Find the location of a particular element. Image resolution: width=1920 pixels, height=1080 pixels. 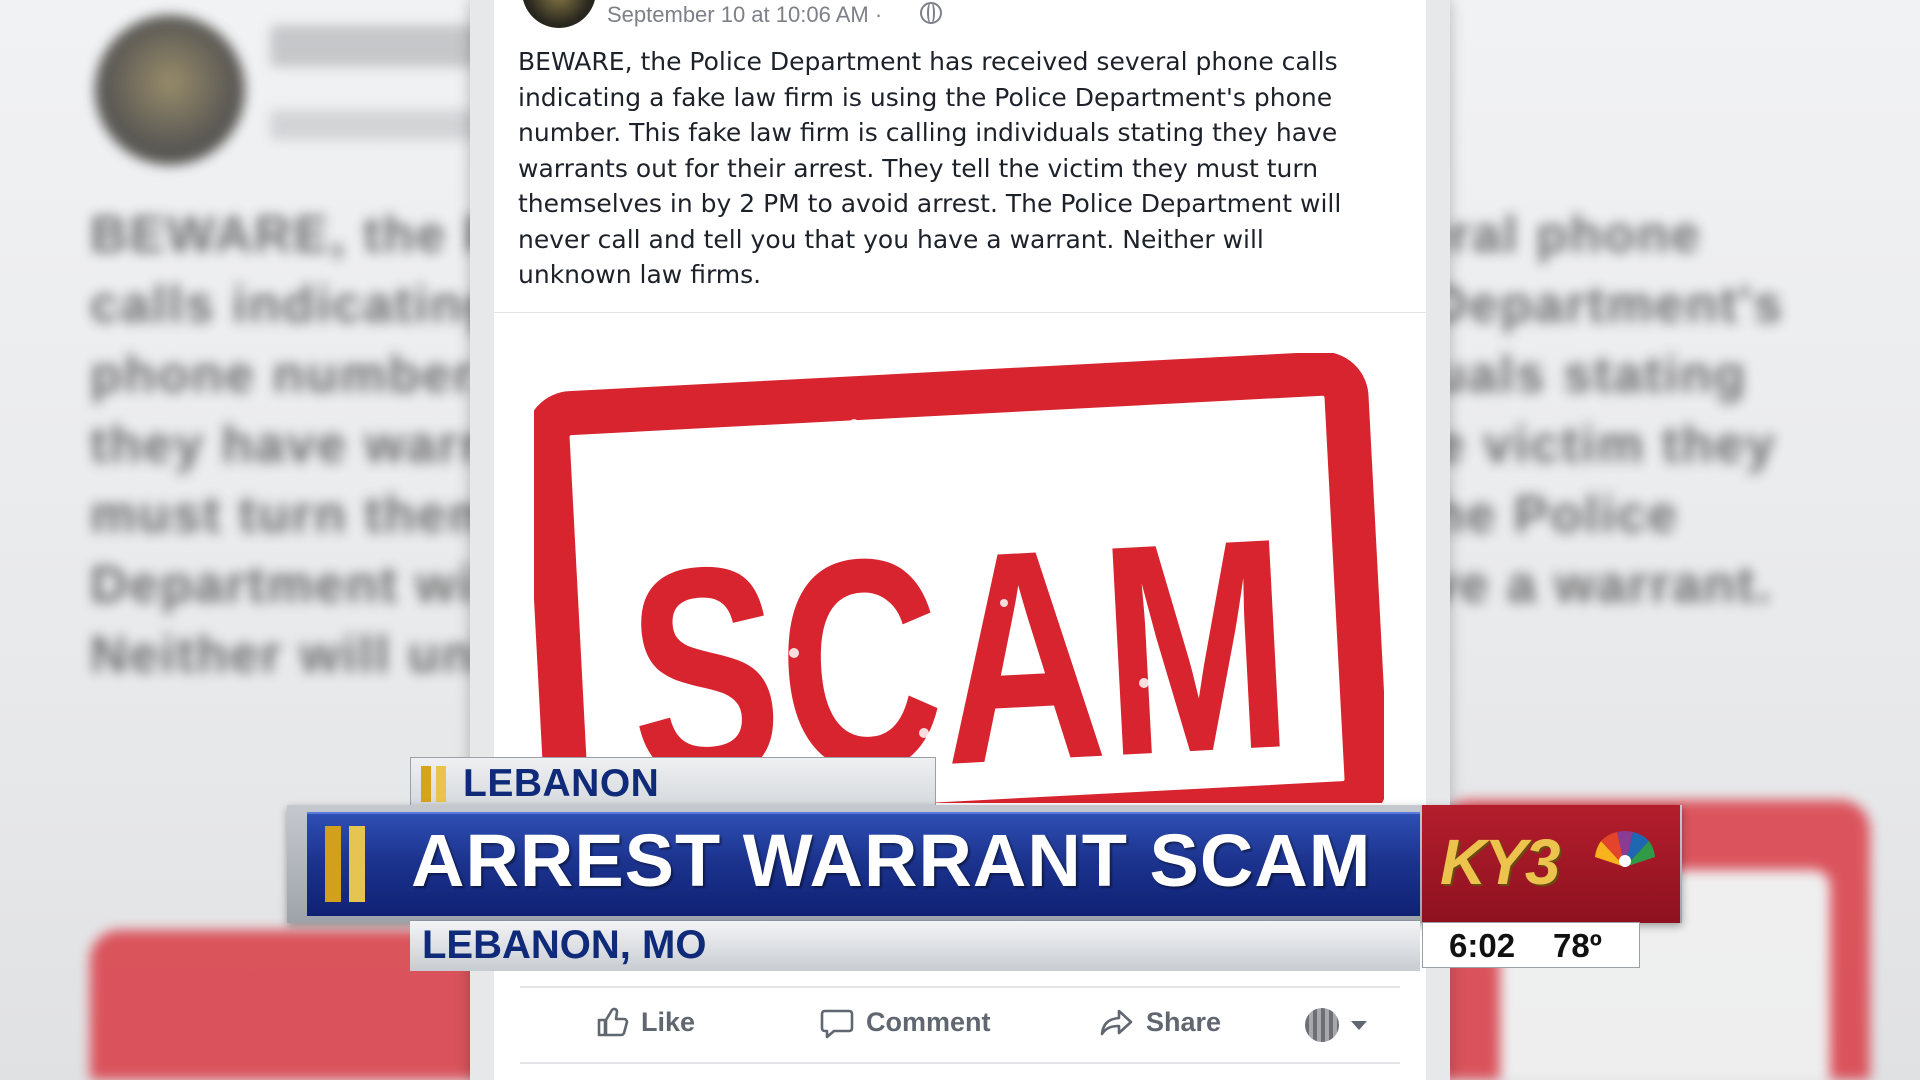

comment-button: Comment is located at coordinates (905, 1022).